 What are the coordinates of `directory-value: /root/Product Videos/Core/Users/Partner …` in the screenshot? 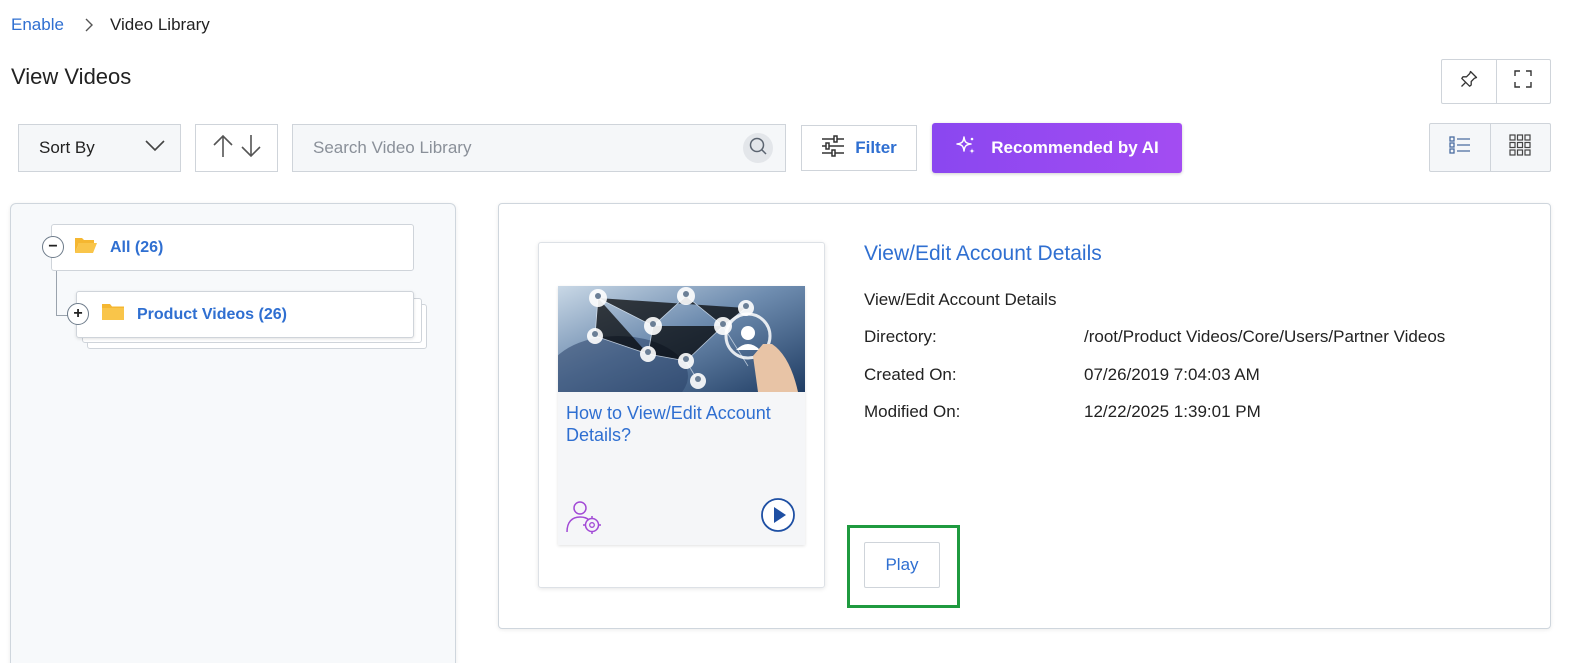 It's located at (1265, 336).